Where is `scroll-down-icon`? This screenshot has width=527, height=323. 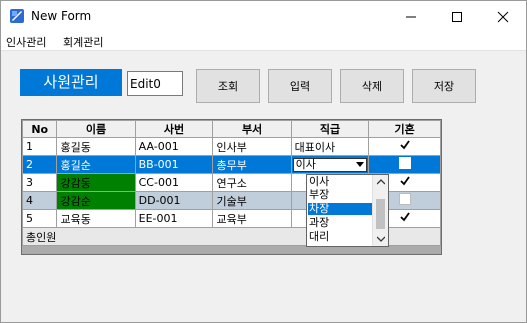
scroll-down-icon is located at coordinates (381, 239).